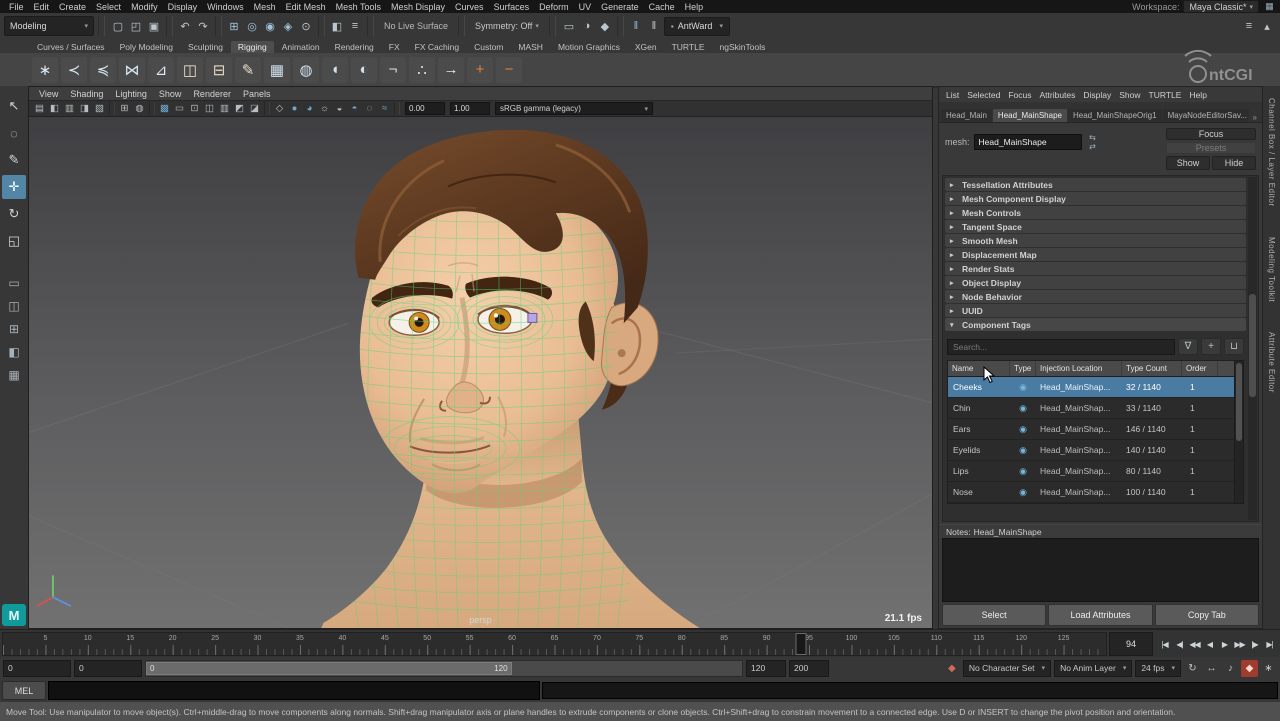 The width and height of the screenshot is (1280, 721). Describe the element at coordinates (209, 108) in the screenshot. I see `gate-mask-icon: ◫` at that location.